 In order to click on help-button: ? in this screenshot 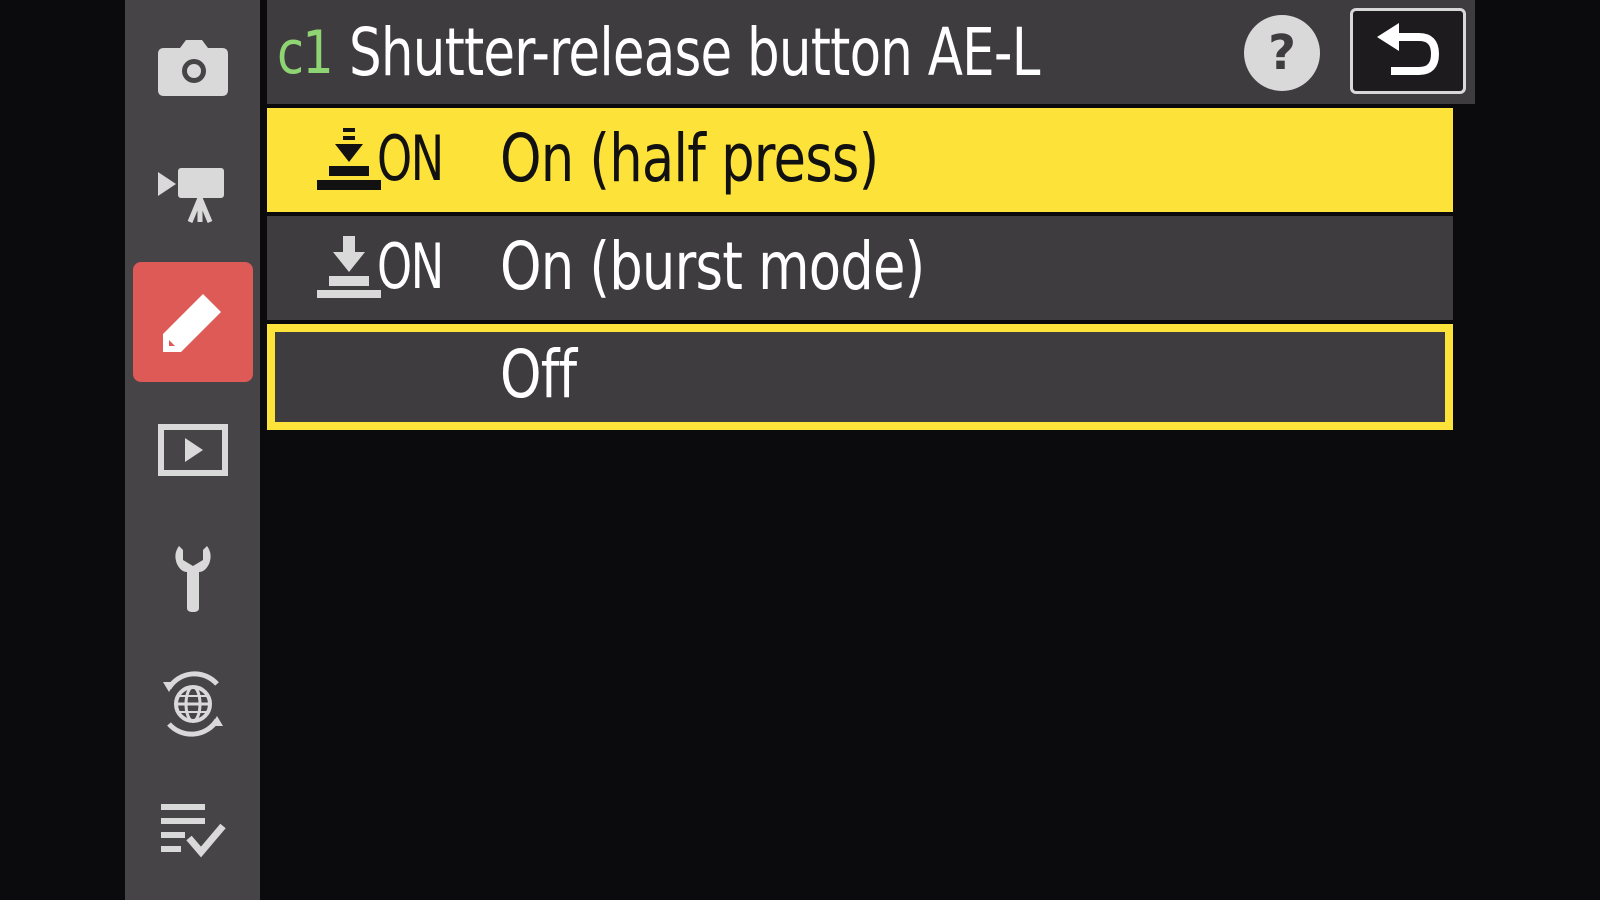, I will do `click(1282, 53)`.